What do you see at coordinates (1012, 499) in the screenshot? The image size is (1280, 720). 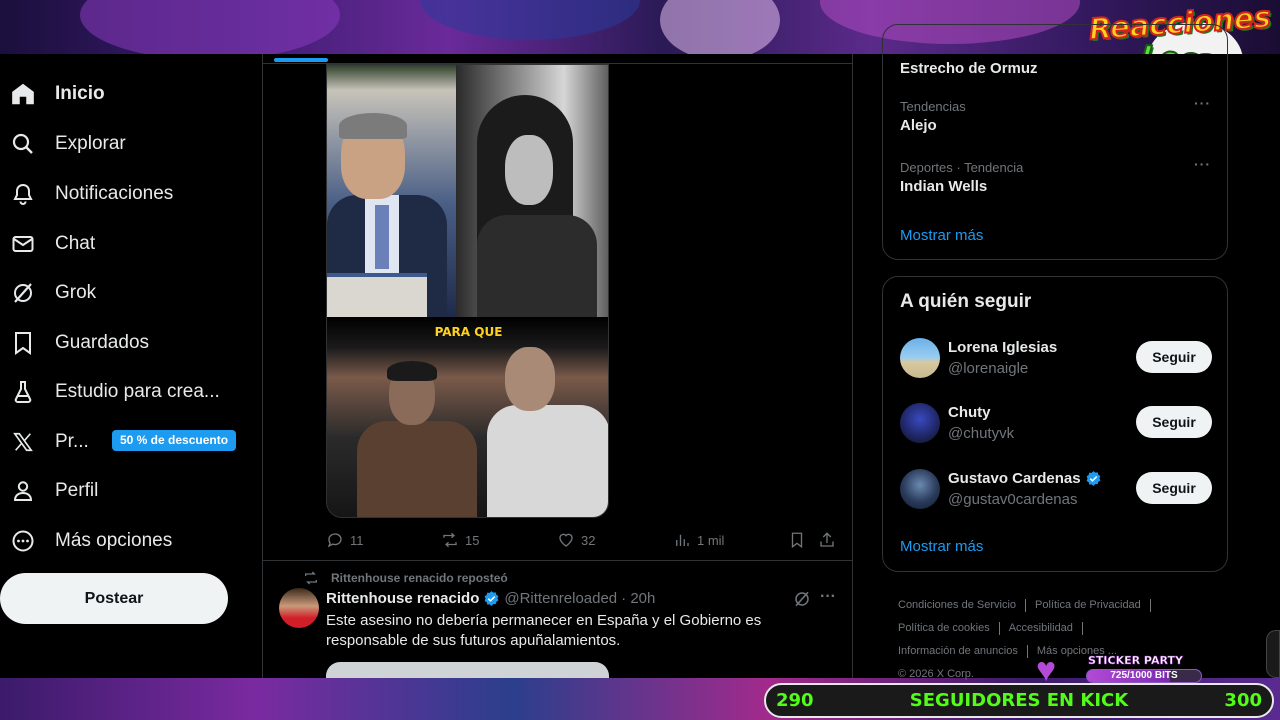 I see `user-handle: @gustav0cardenas` at bounding box center [1012, 499].